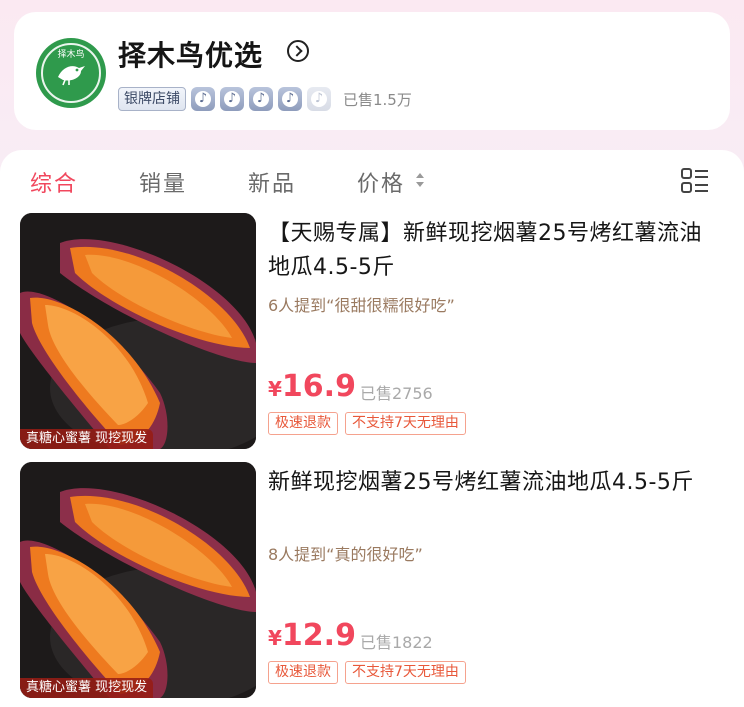 The width and height of the screenshot is (744, 707). What do you see at coordinates (318, 386) in the screenshot?
I see `price-value: 16.9` at bounding box center [318, 386].